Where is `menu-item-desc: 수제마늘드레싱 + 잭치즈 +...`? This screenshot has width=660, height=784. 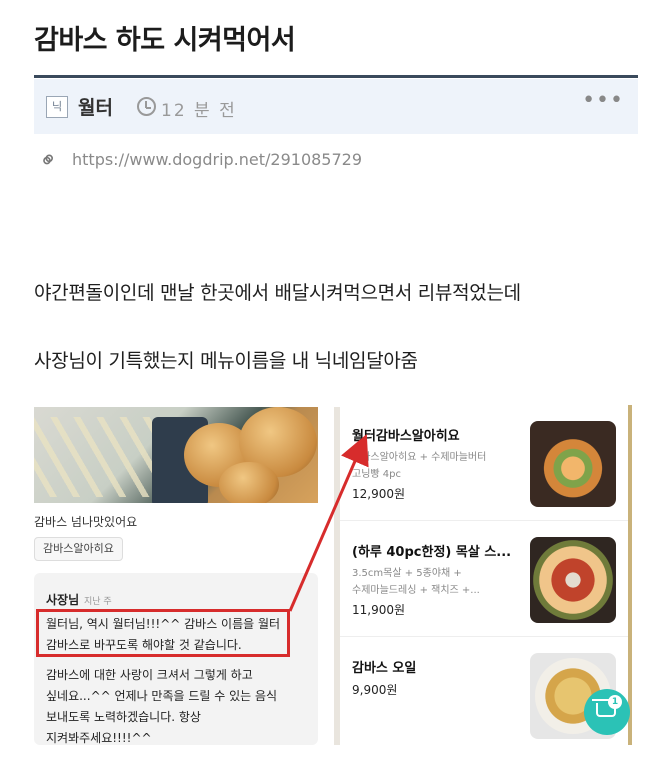 menu-item-desc: 수제마늘드레싱 + 잭치즈 +... is located at coordinates (416, 590).